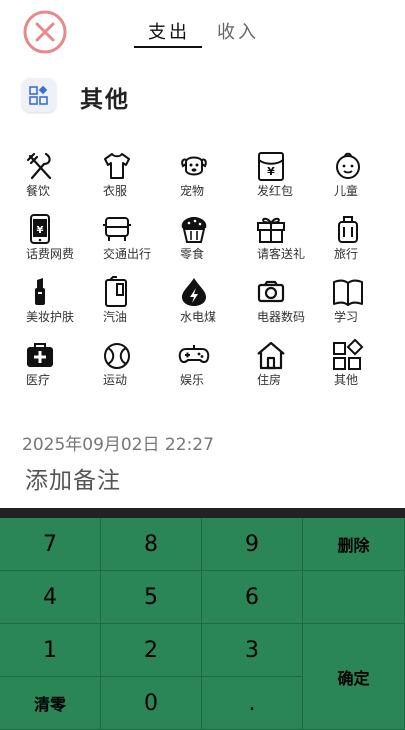 This screenshot has height=730, width=405. I want to click on note-input: 添加备注, so click(73, 478).